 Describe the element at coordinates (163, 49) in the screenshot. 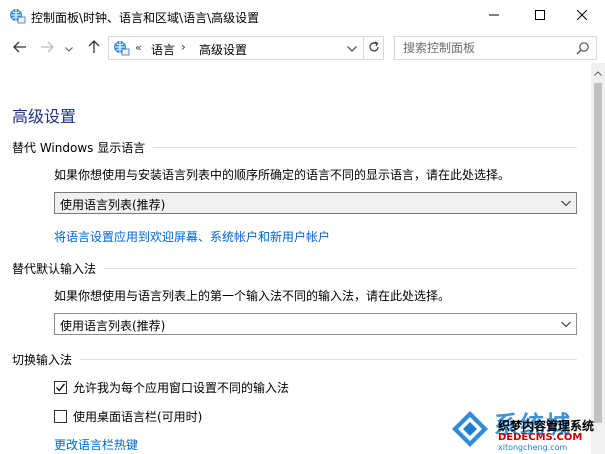

I see `breadcrumb-language: 语言` at that location.